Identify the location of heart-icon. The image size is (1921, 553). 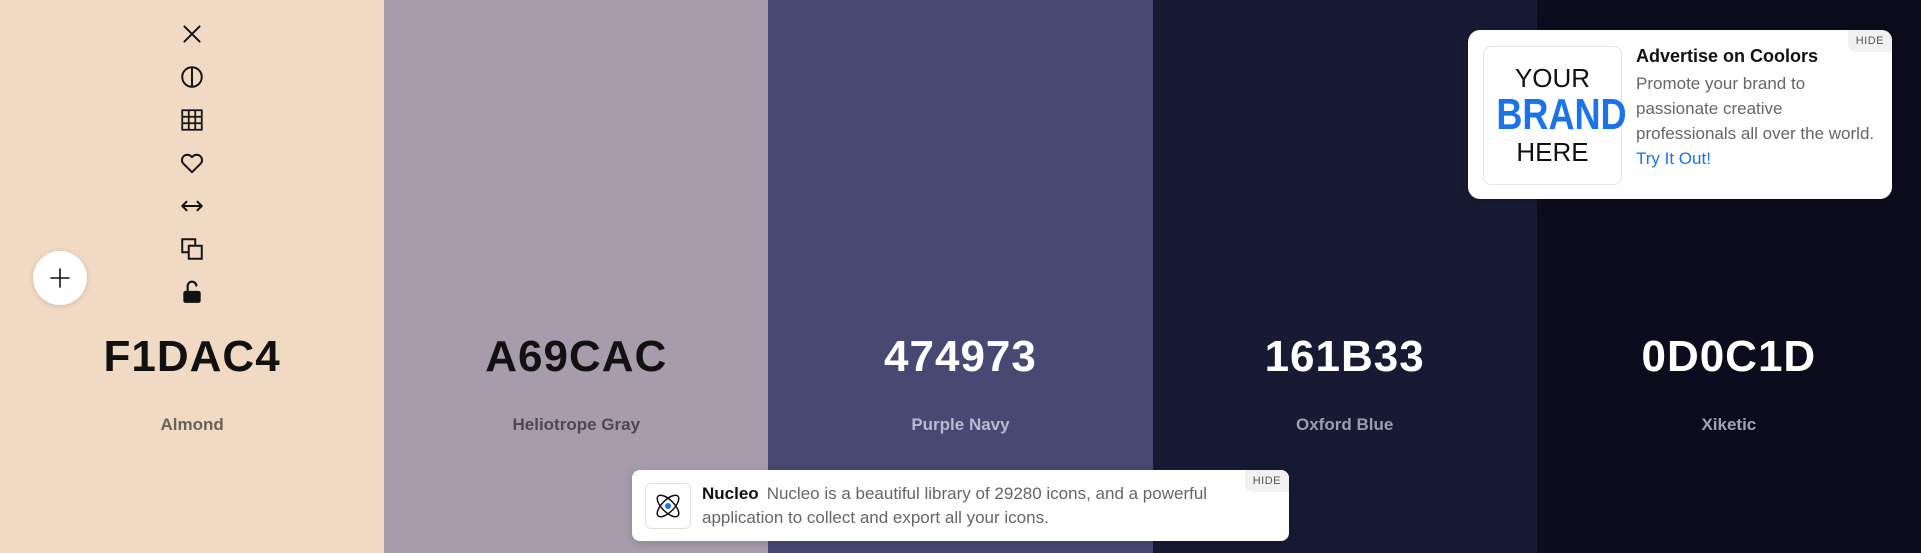
(192, 163).